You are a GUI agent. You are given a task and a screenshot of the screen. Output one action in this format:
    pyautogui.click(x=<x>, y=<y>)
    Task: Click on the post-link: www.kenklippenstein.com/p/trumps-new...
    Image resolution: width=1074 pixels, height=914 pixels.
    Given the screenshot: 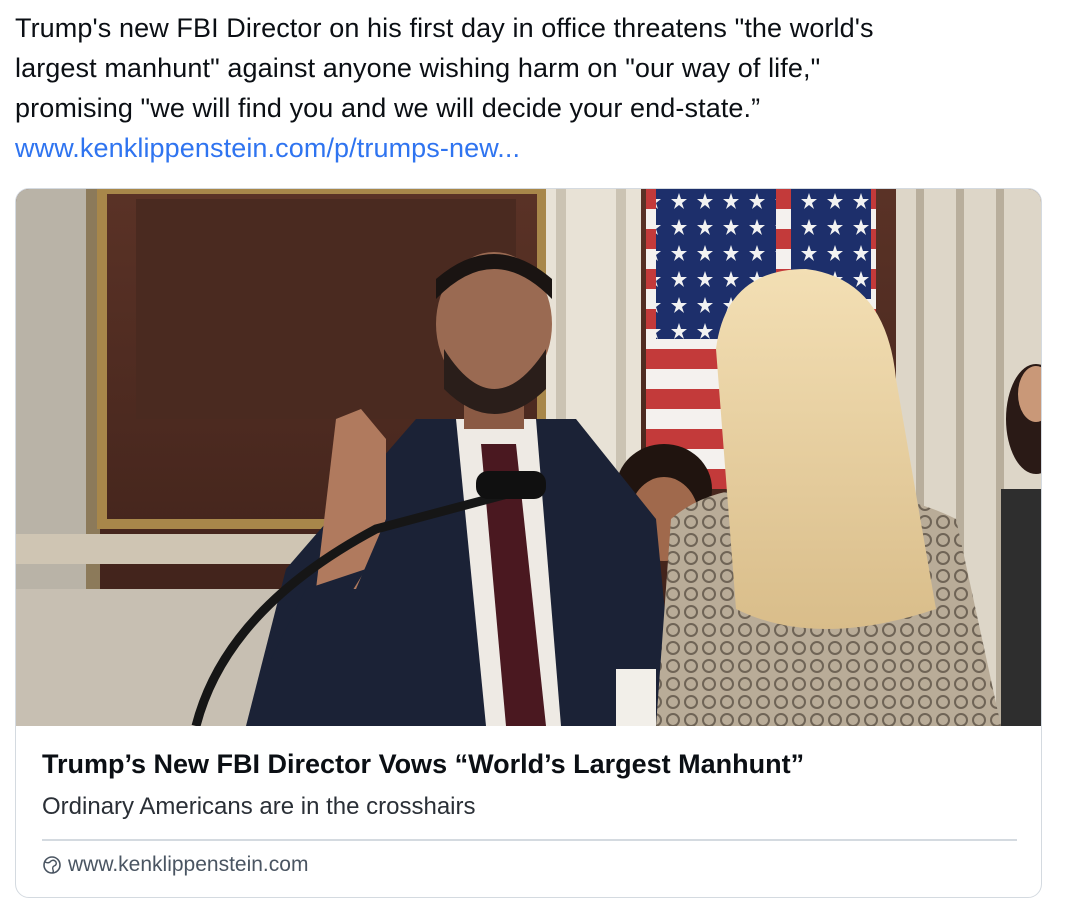 What is the action you would take?
    pyautogui.click(x=540, y=148)
    